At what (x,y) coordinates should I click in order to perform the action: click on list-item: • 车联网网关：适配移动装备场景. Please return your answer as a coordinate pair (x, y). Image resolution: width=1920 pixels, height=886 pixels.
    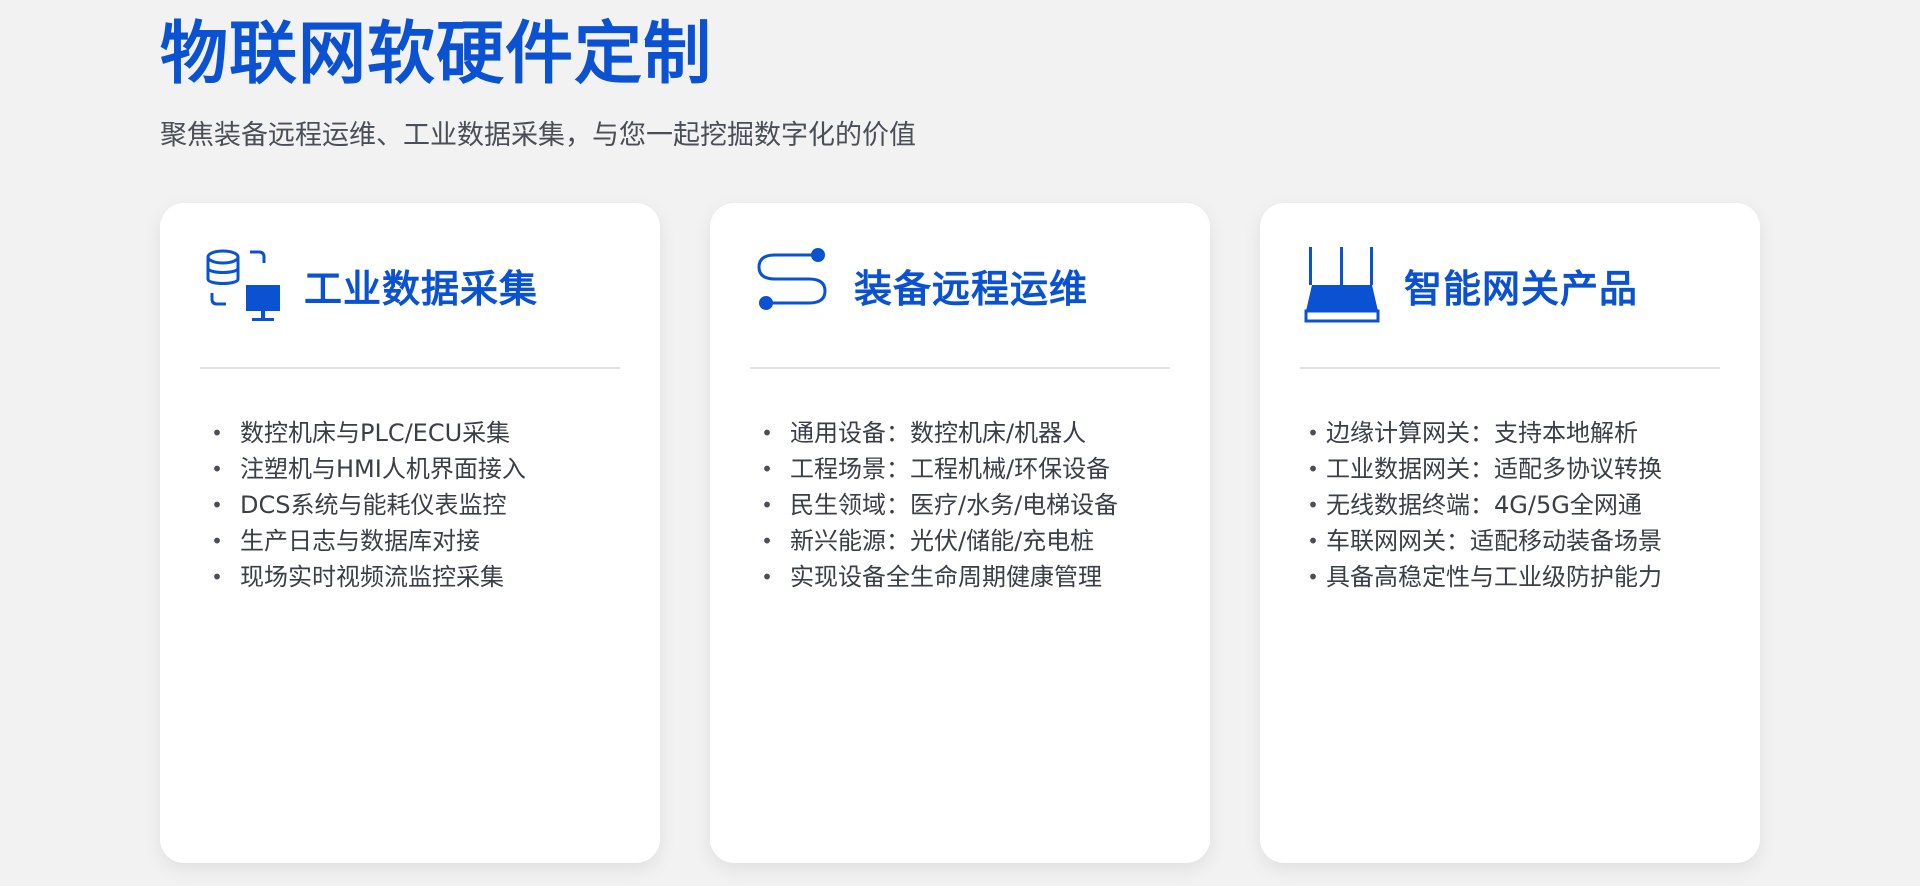
    Looking at the image, I should click on (1513, 541).